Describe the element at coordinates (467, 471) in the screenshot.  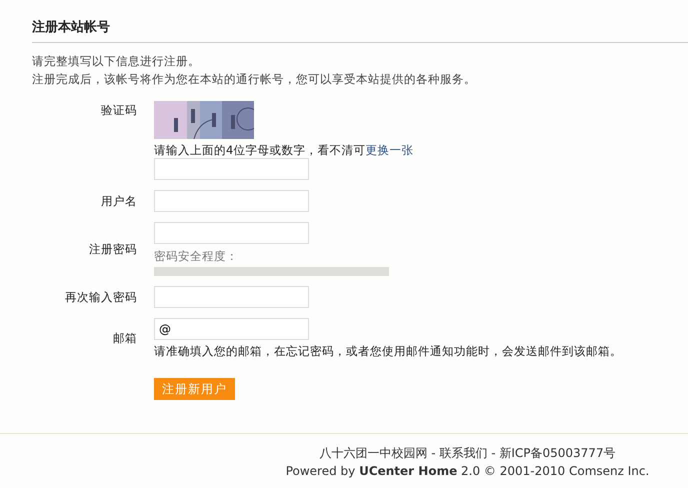
I see `powered-by-text: Powered by UCenter Home 2.0 © 2001-2010 Comsenz Inc.` at that location.